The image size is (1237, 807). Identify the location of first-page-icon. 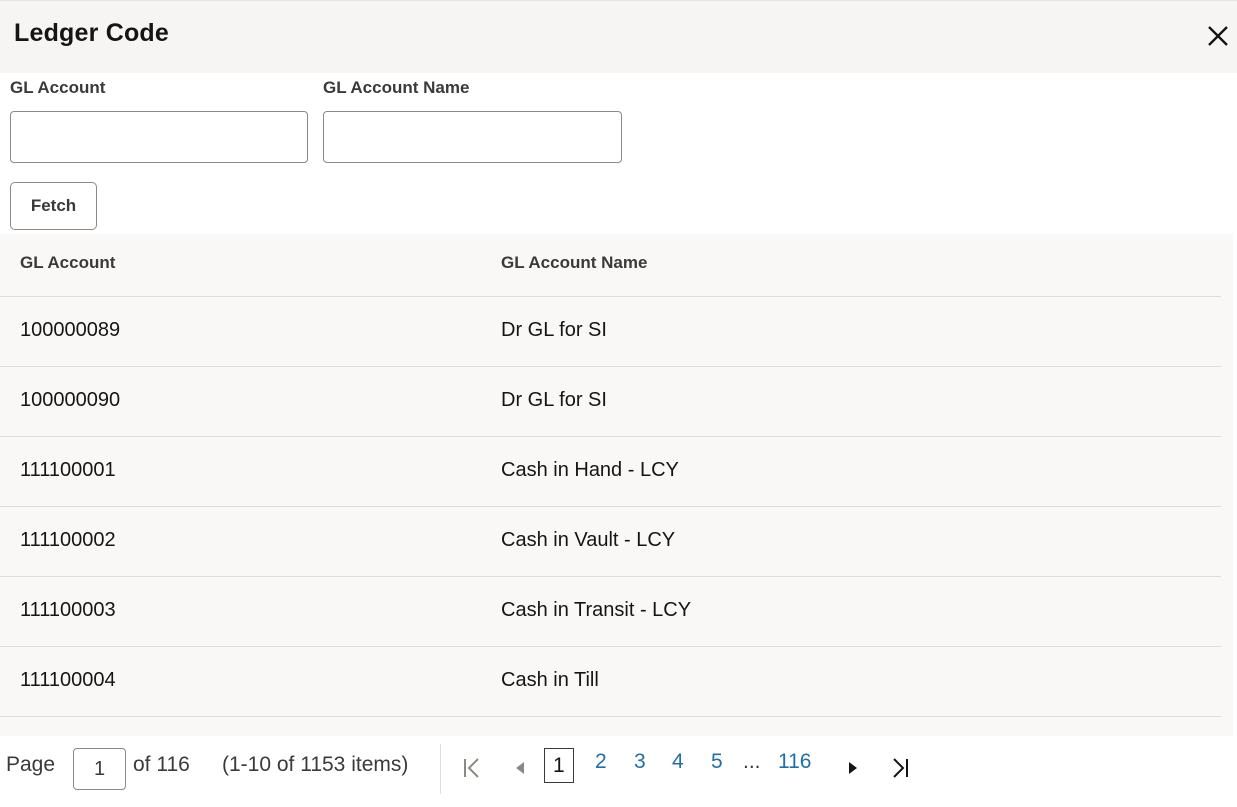
(472, 768).